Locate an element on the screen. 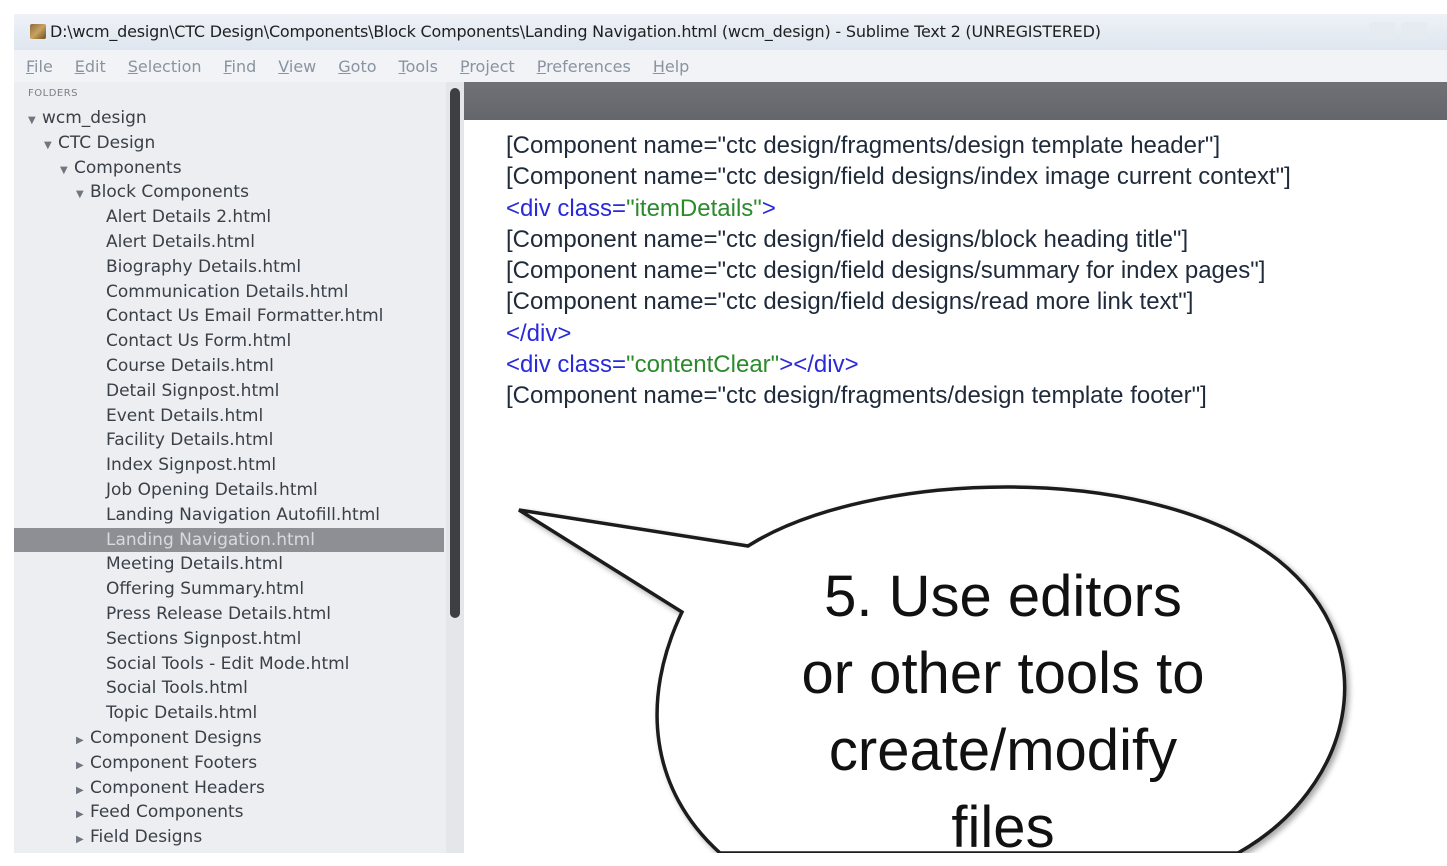 The width and height of the screenshot is (1447, 866). collapsed-arrow-icon: ▶ is located at coordinates (83, 840).